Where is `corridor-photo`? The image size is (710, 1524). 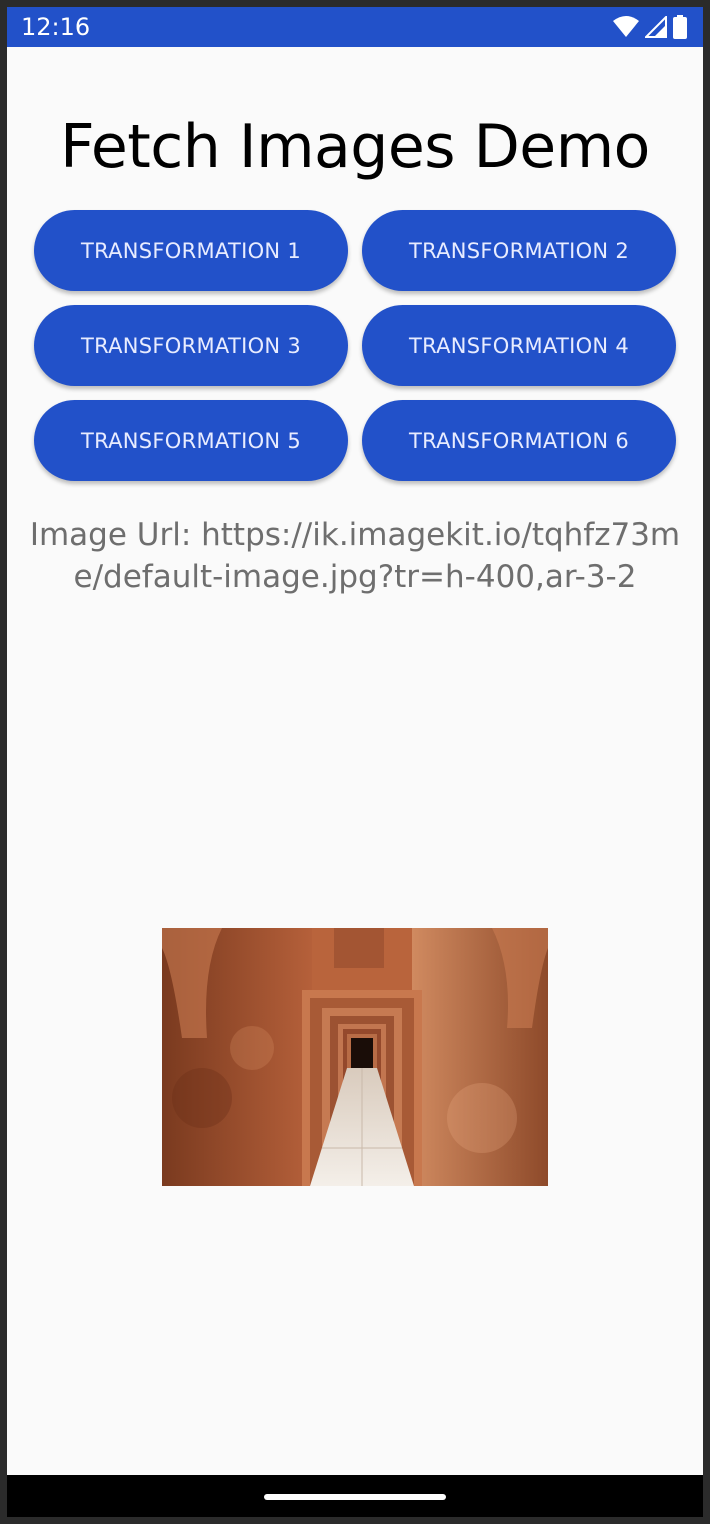
corridor-photo is located at coordinates (355, 1057).